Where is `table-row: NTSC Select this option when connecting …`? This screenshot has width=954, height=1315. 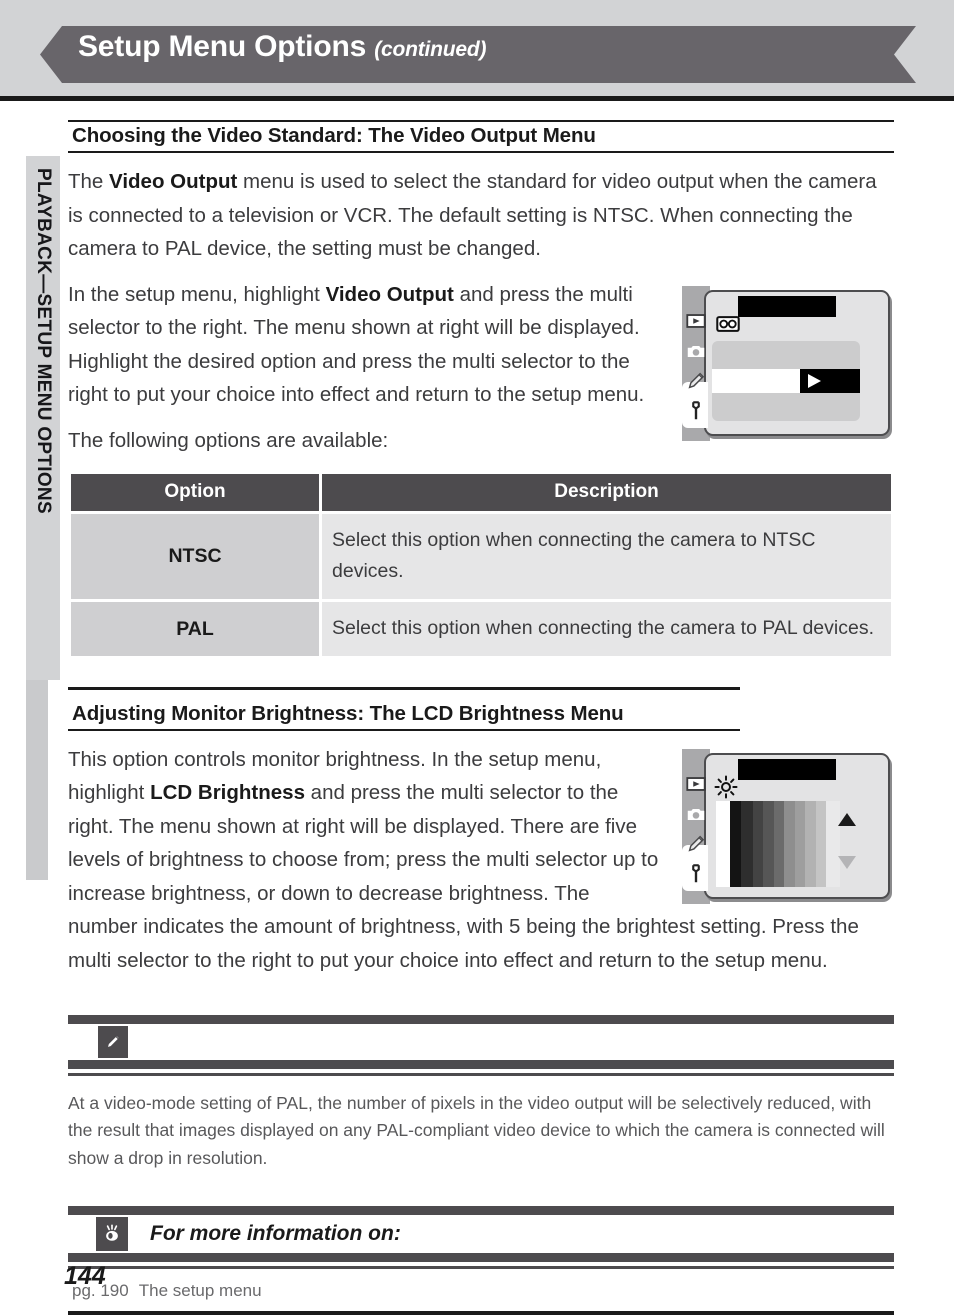
table-row: NTSC Select this option when connecting … is located at coordinates (481, 556).